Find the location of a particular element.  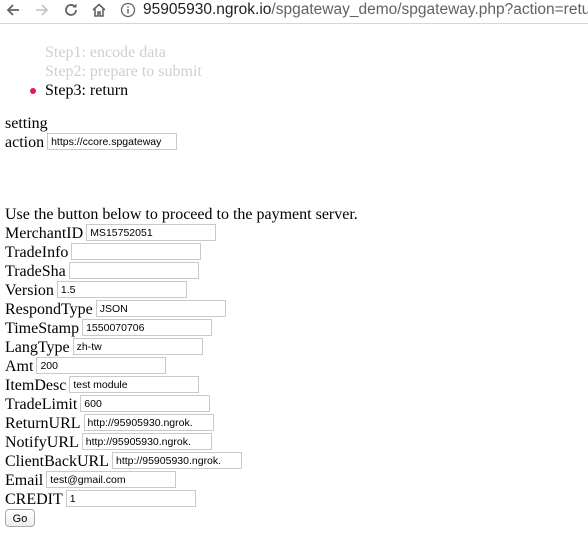

back-arrow-icon is located at coordinates (13, 10).